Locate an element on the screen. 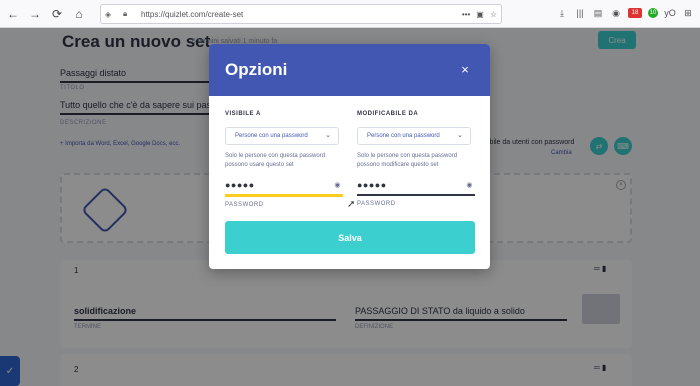 The image size is (700, 386). visible-password-value: ●●●●● is located at coordinates (240, 185).